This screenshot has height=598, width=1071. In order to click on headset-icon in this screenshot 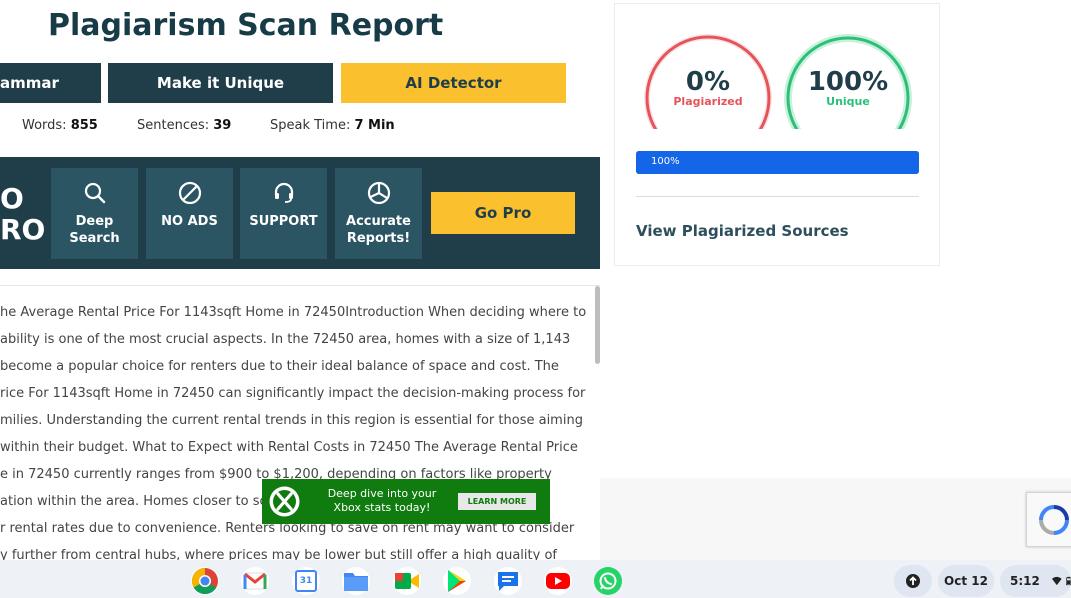, I will do `click(283, 192)`.